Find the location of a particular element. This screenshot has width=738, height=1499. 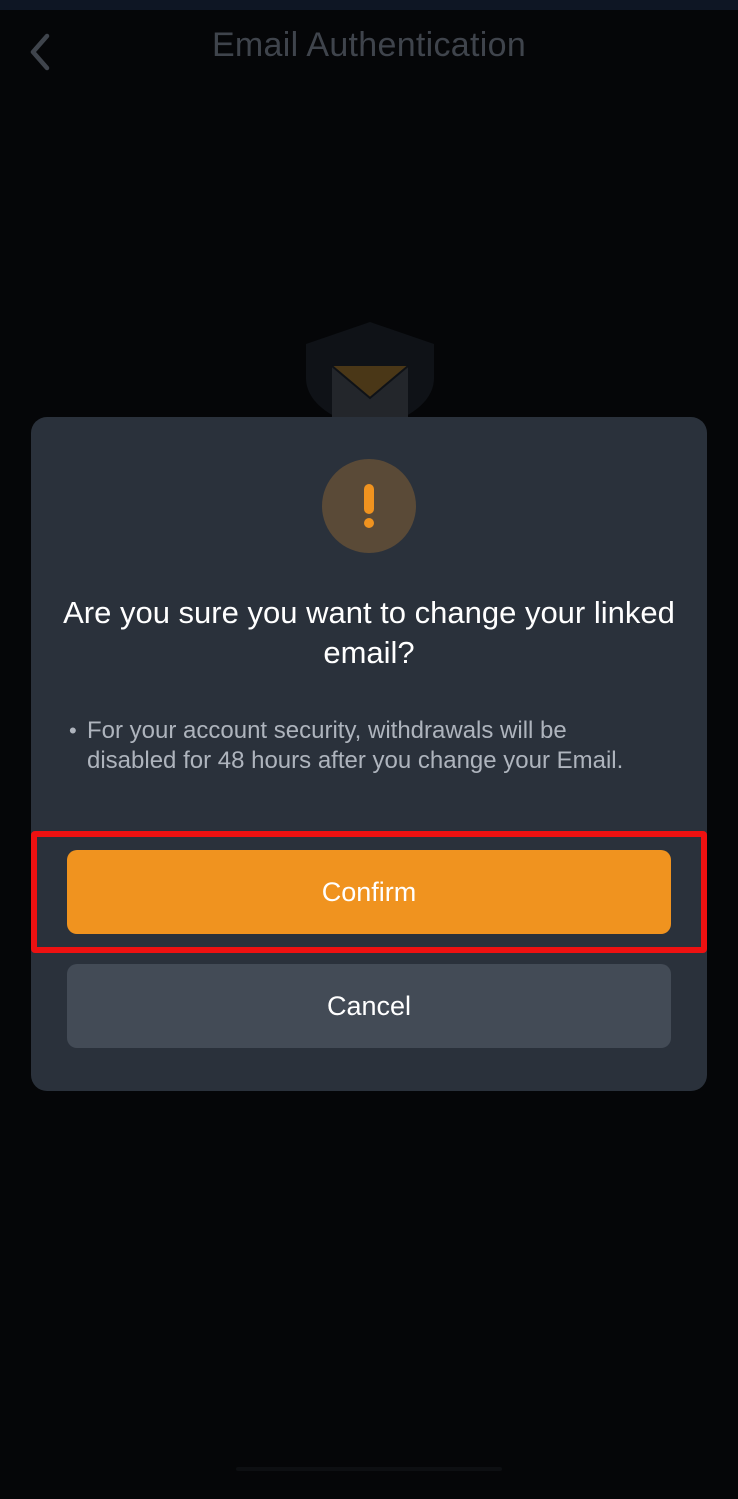

header: Email Authentication is located at coordinates (369, 48).